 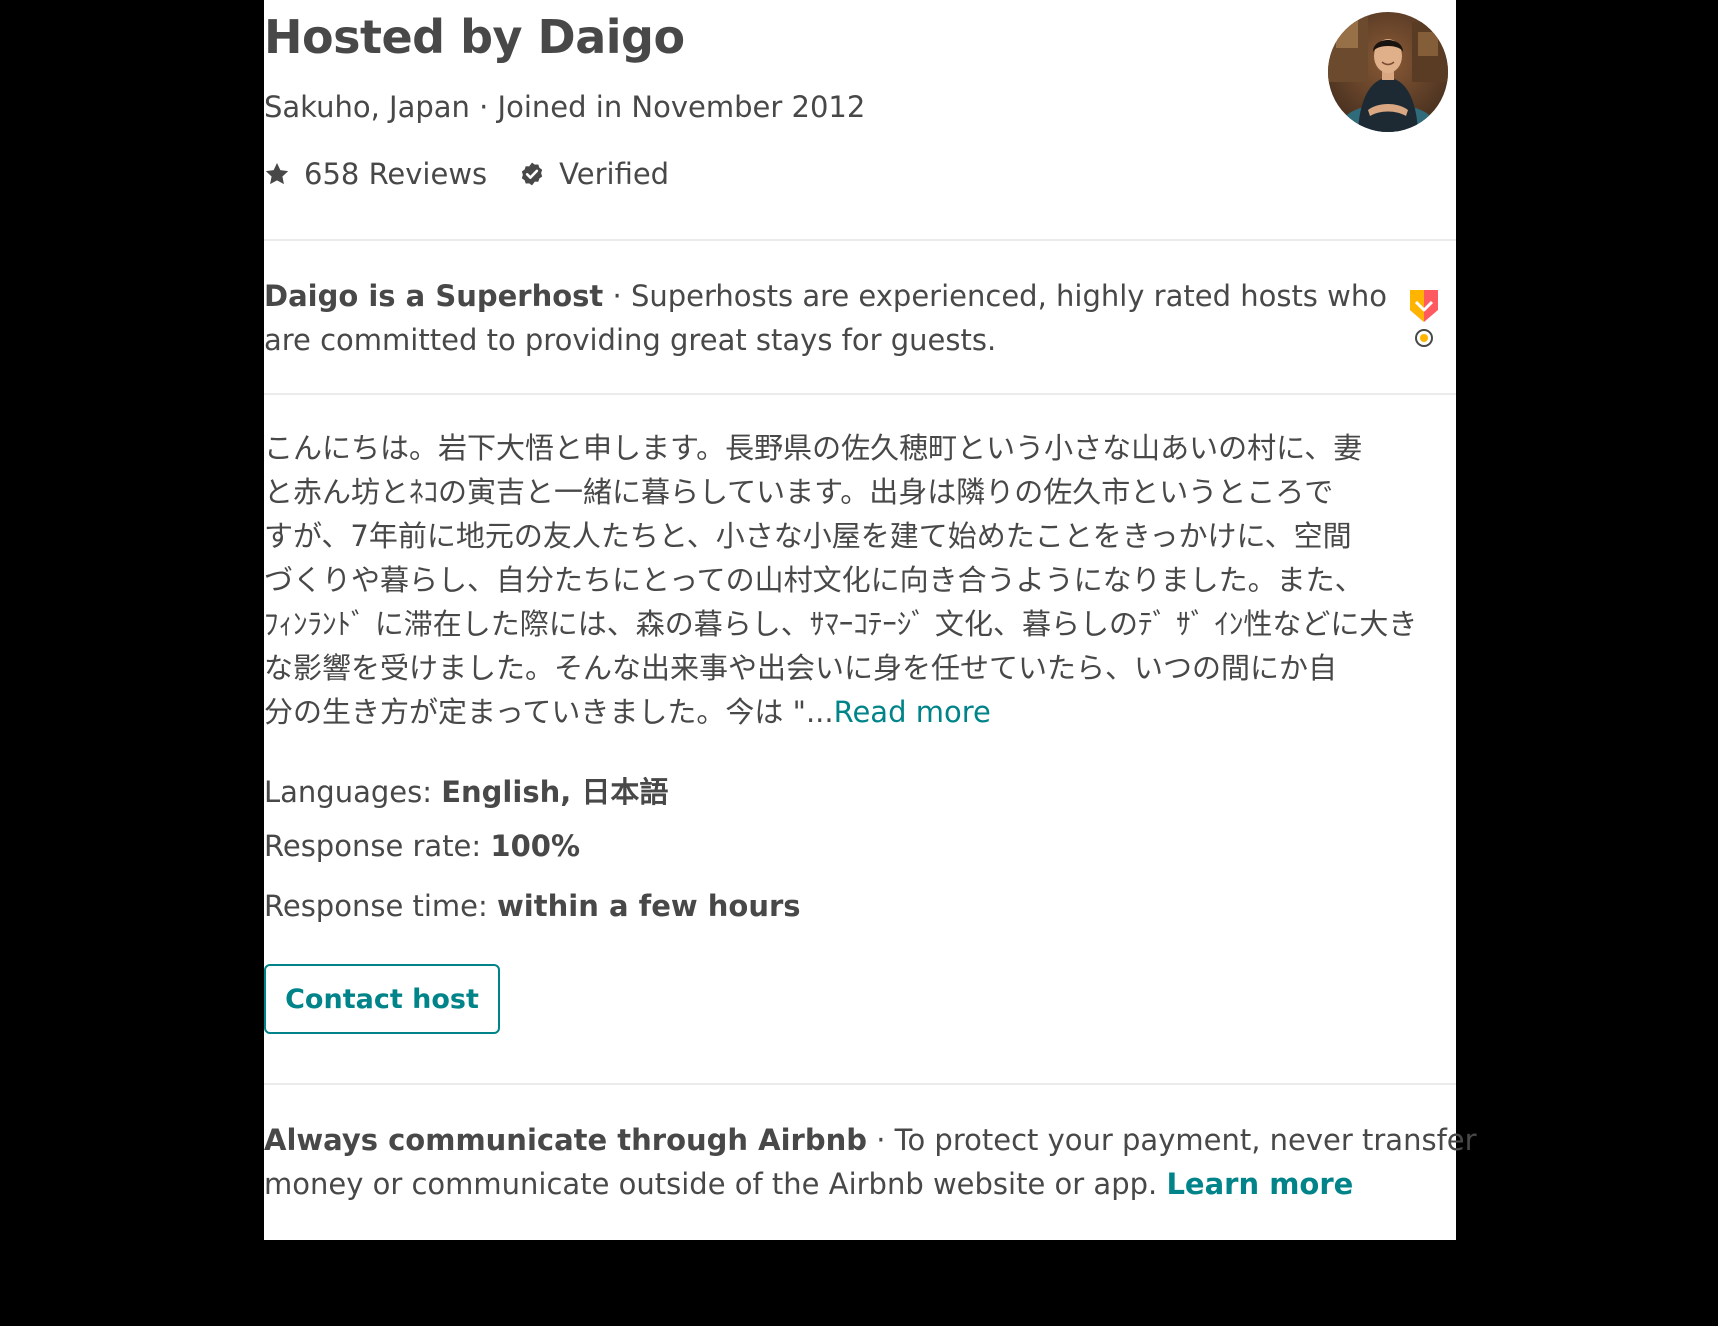 I want to click on learn-more-link: Learn more, so click(x=1259, y=1184).